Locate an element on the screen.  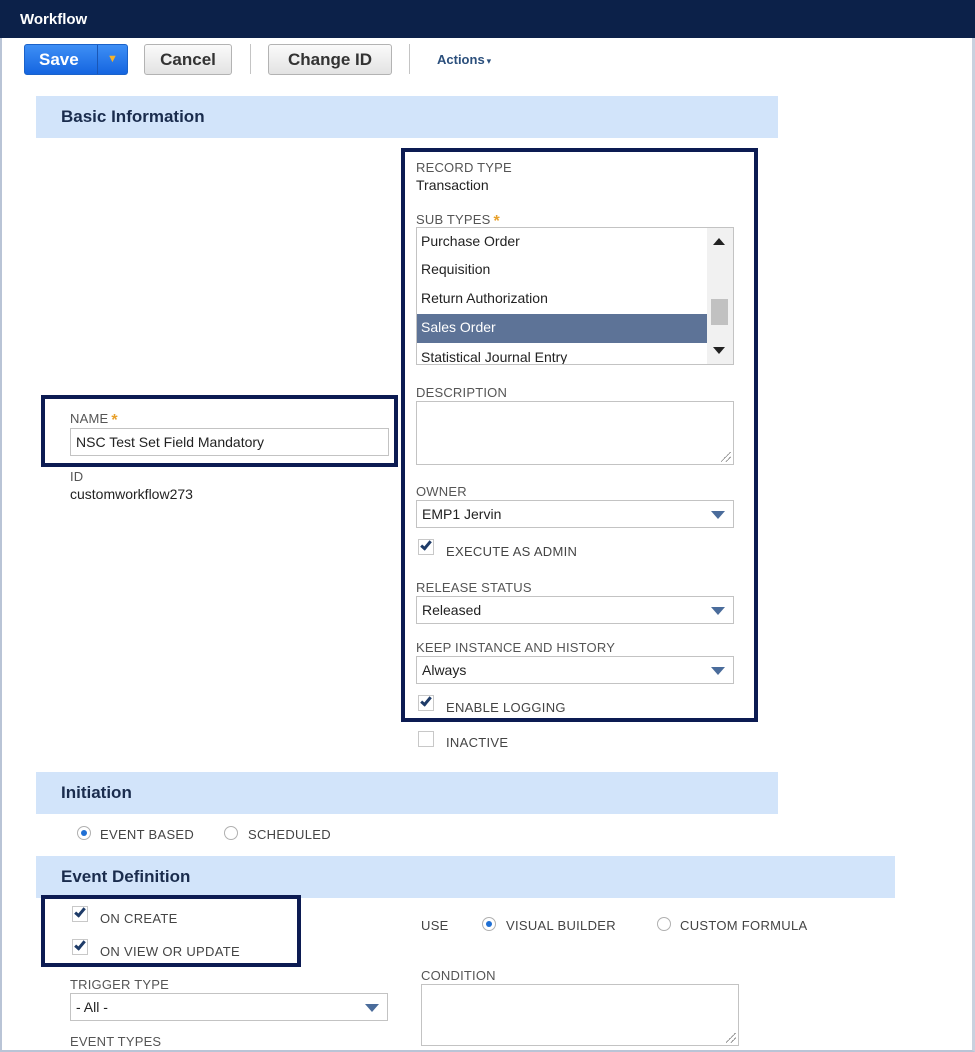
toolbar: Save ▼ Cancel Change ID Actions ▾ is located at coordinates (487, 63).